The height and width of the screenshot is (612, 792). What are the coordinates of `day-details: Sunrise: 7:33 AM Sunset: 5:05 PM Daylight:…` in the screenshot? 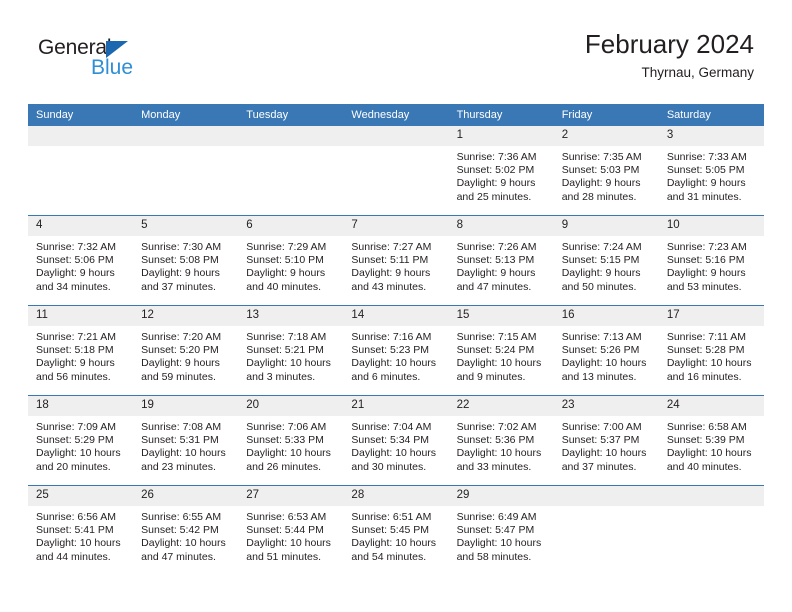 It's located at (711, 180).